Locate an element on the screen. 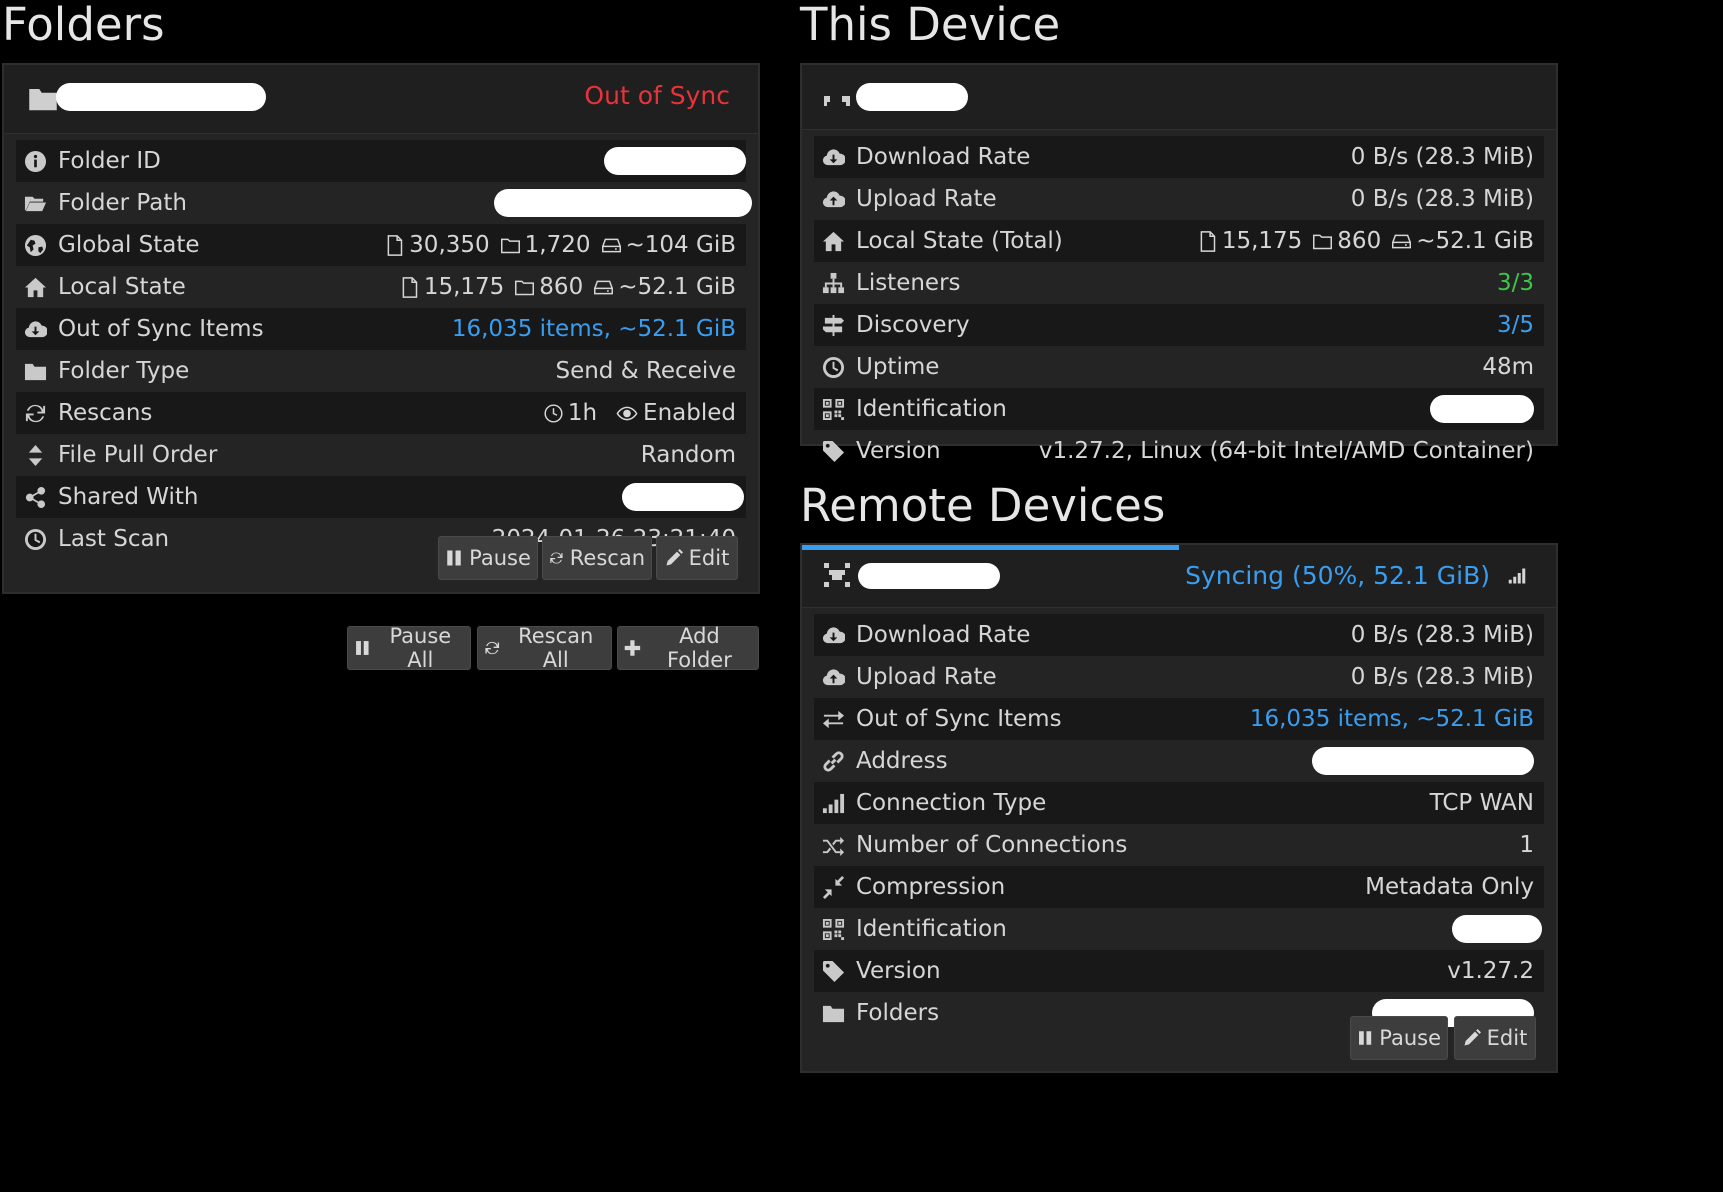 The height and width of the screenshot is (1192, 1723). rescan-all-button: Rescan All is located at coordinates (544, 648).